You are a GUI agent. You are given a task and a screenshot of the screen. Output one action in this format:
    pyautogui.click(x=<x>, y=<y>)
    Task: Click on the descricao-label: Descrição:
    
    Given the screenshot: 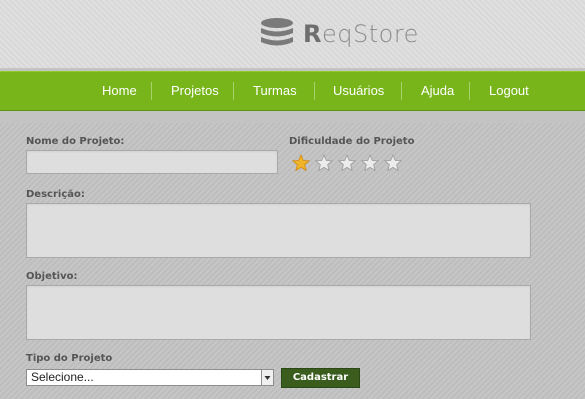 What is the action you would take?
    pyautogui.click(x=55, y=194)
    